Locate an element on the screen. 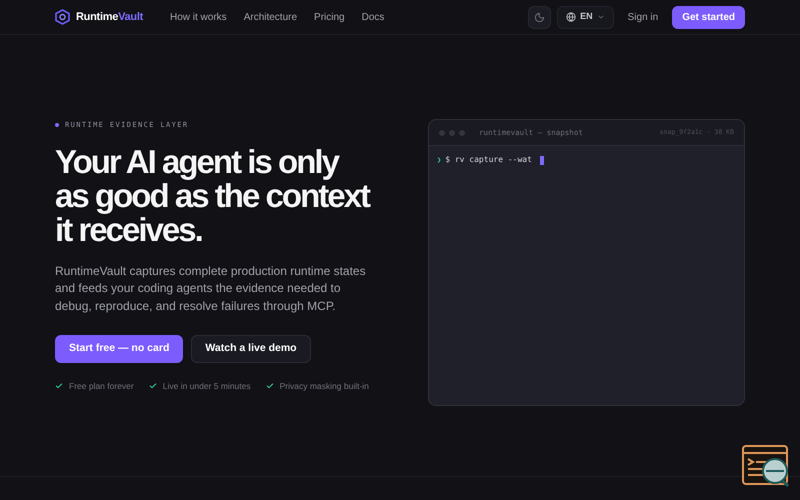 The width and height of the screenshot is (800, 500). theme-toggle-button is located at coordinates (540, 17).